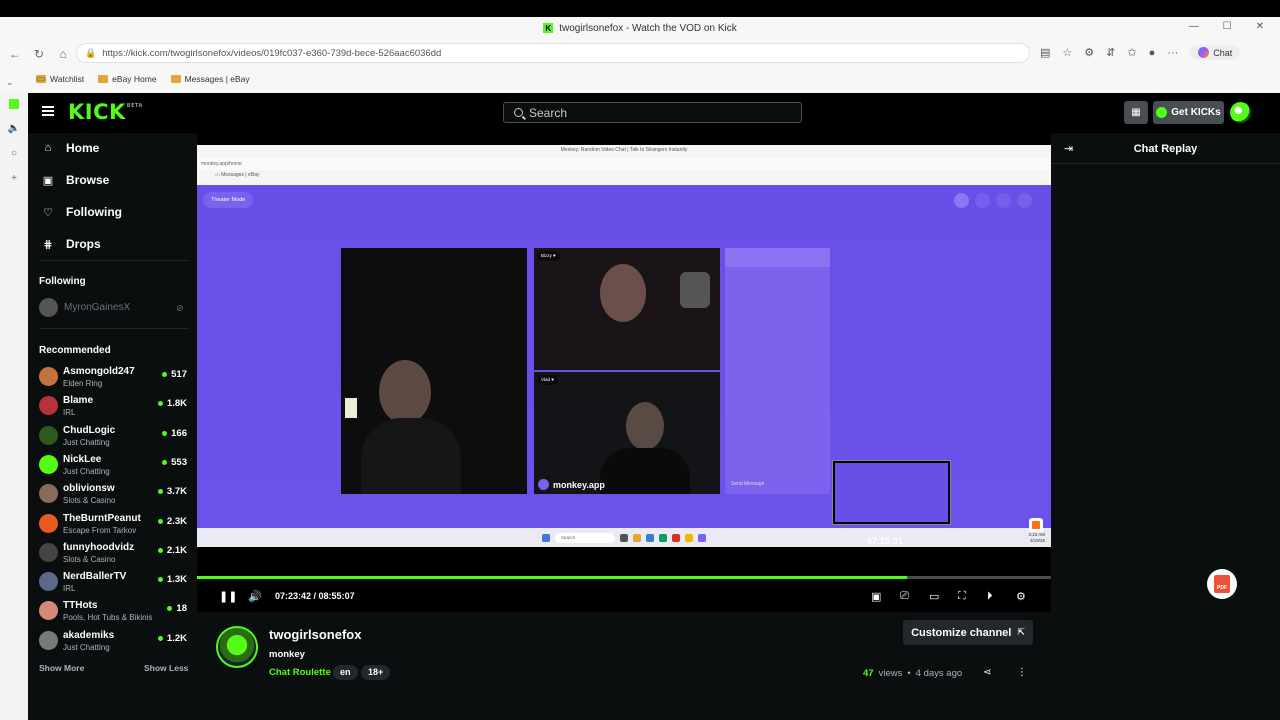  What do you see at coordinates (48, 148) in the screenshot?
I see `home-icon: ⌂` at bounding box center [48, 148].